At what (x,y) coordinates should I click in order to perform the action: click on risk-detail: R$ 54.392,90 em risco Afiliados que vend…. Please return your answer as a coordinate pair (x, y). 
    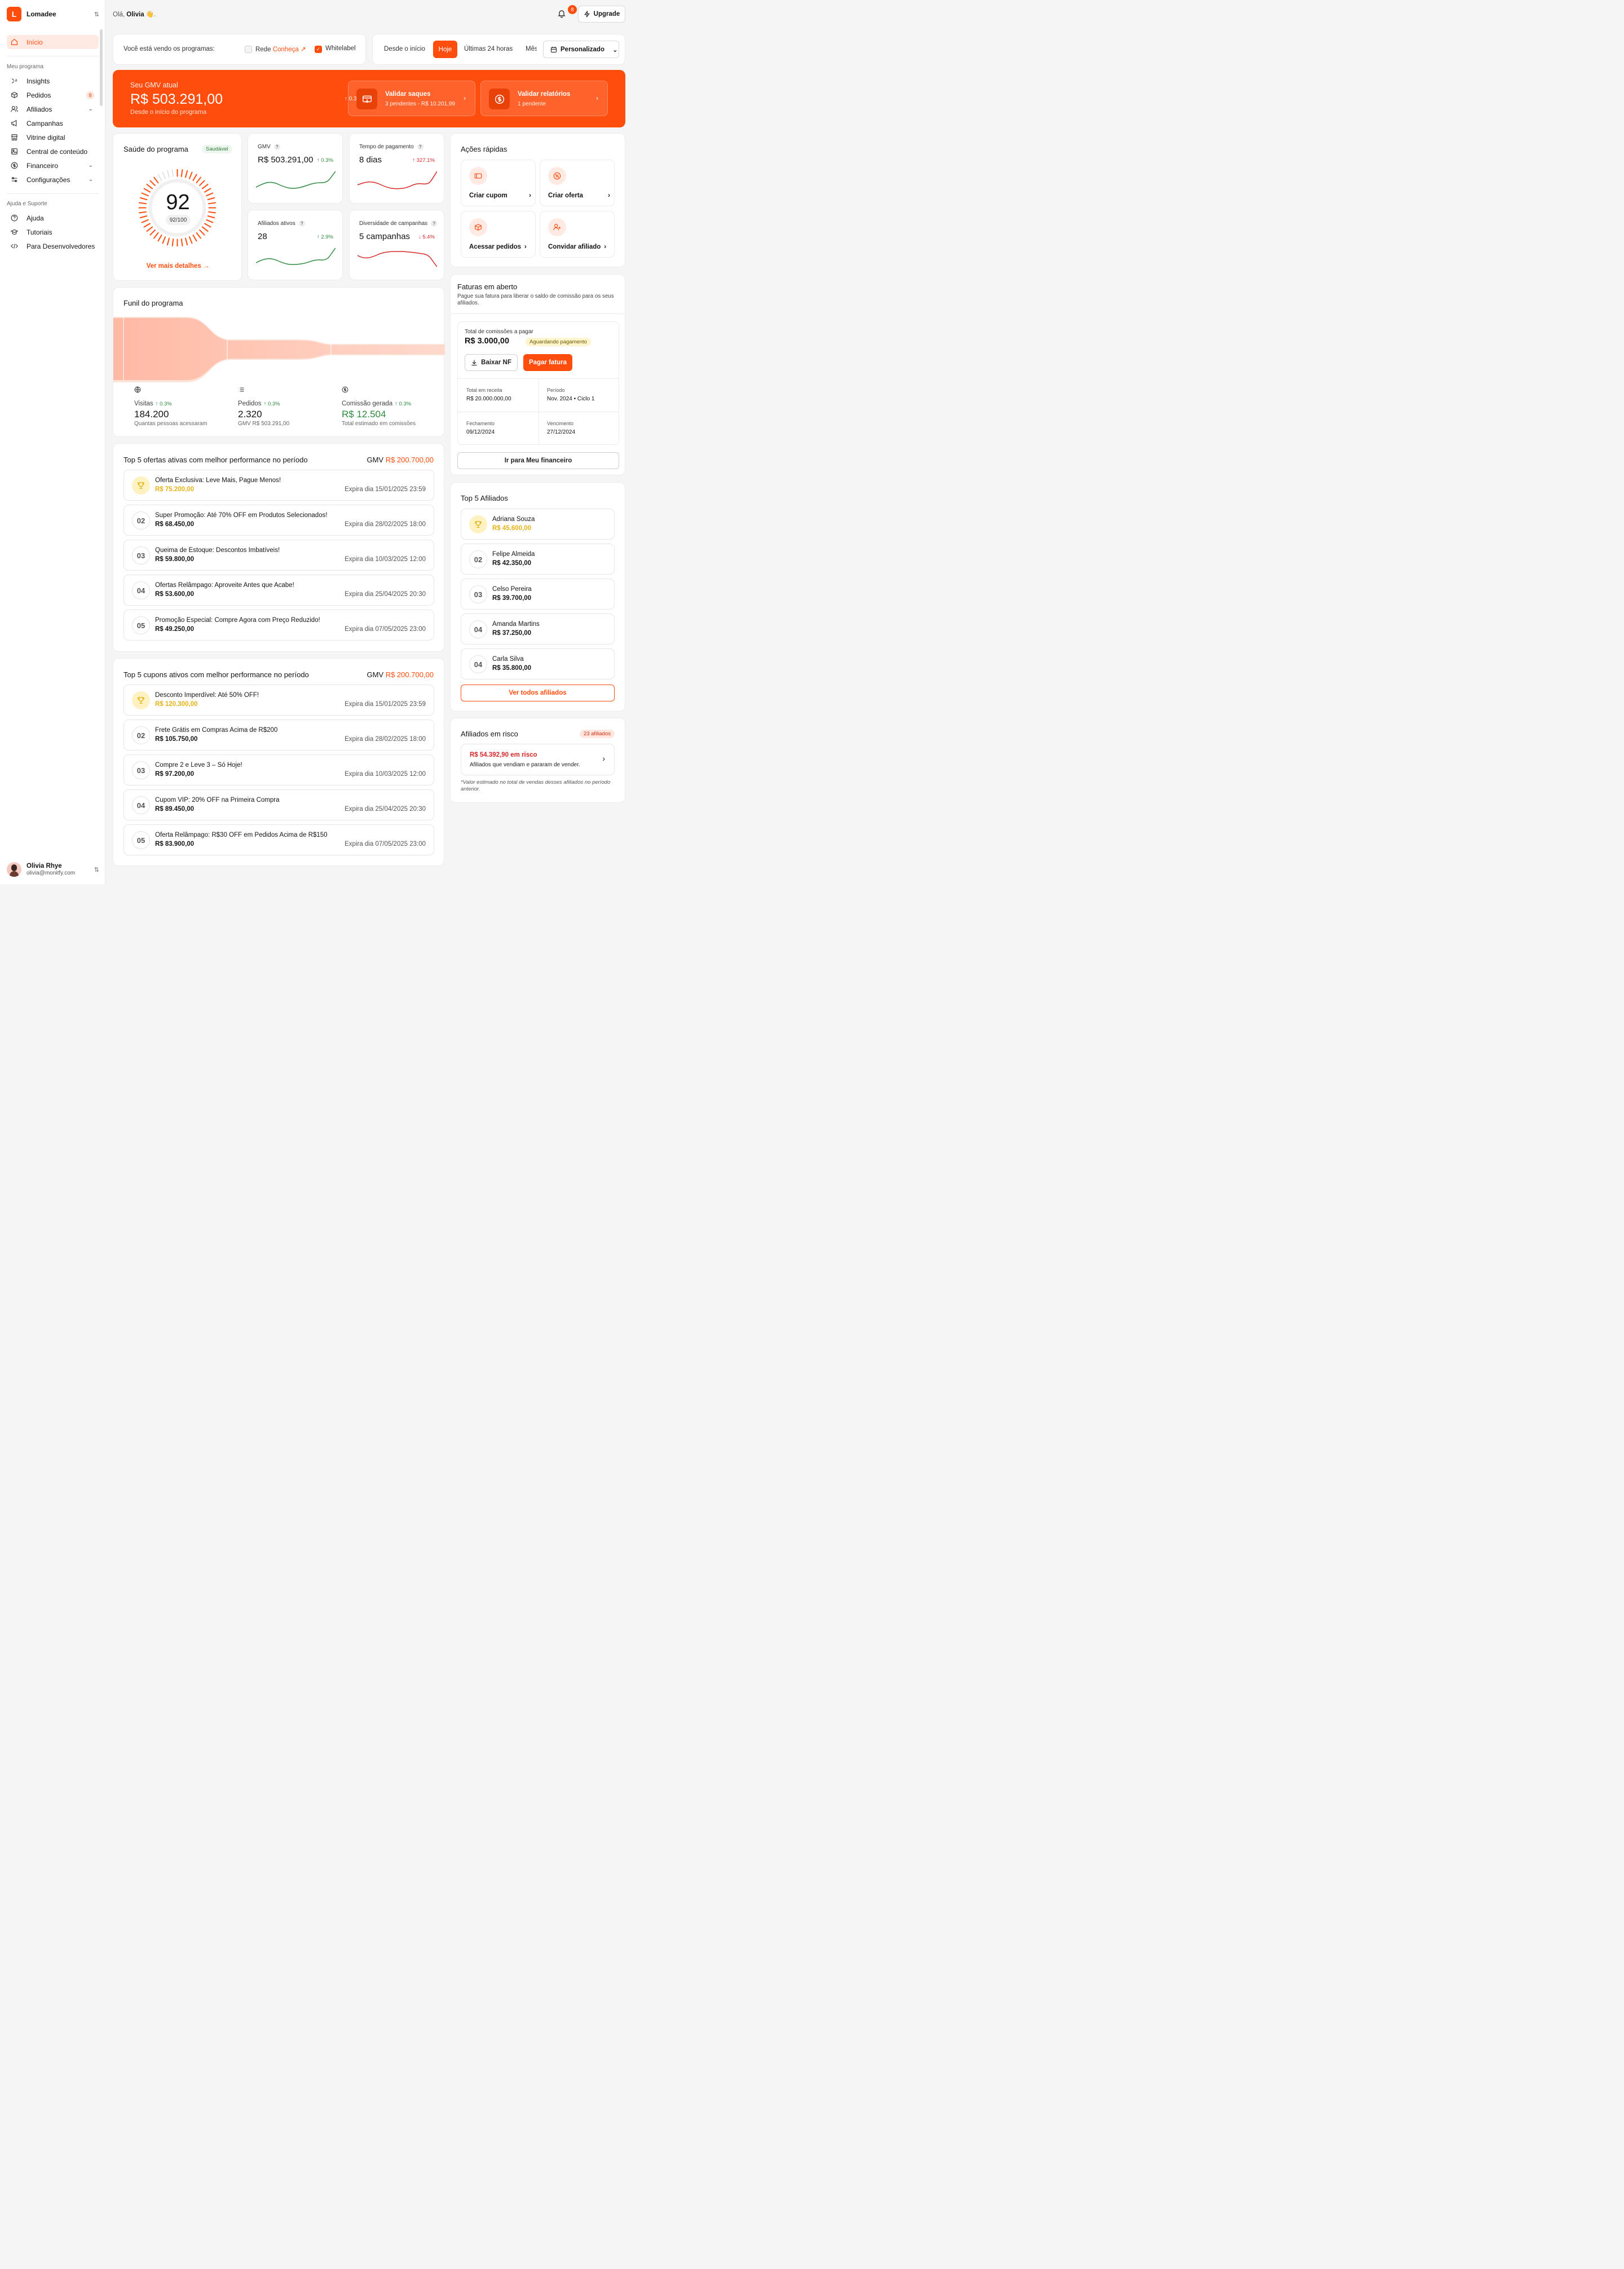
    Looking at the image, I should click on (538, 759).